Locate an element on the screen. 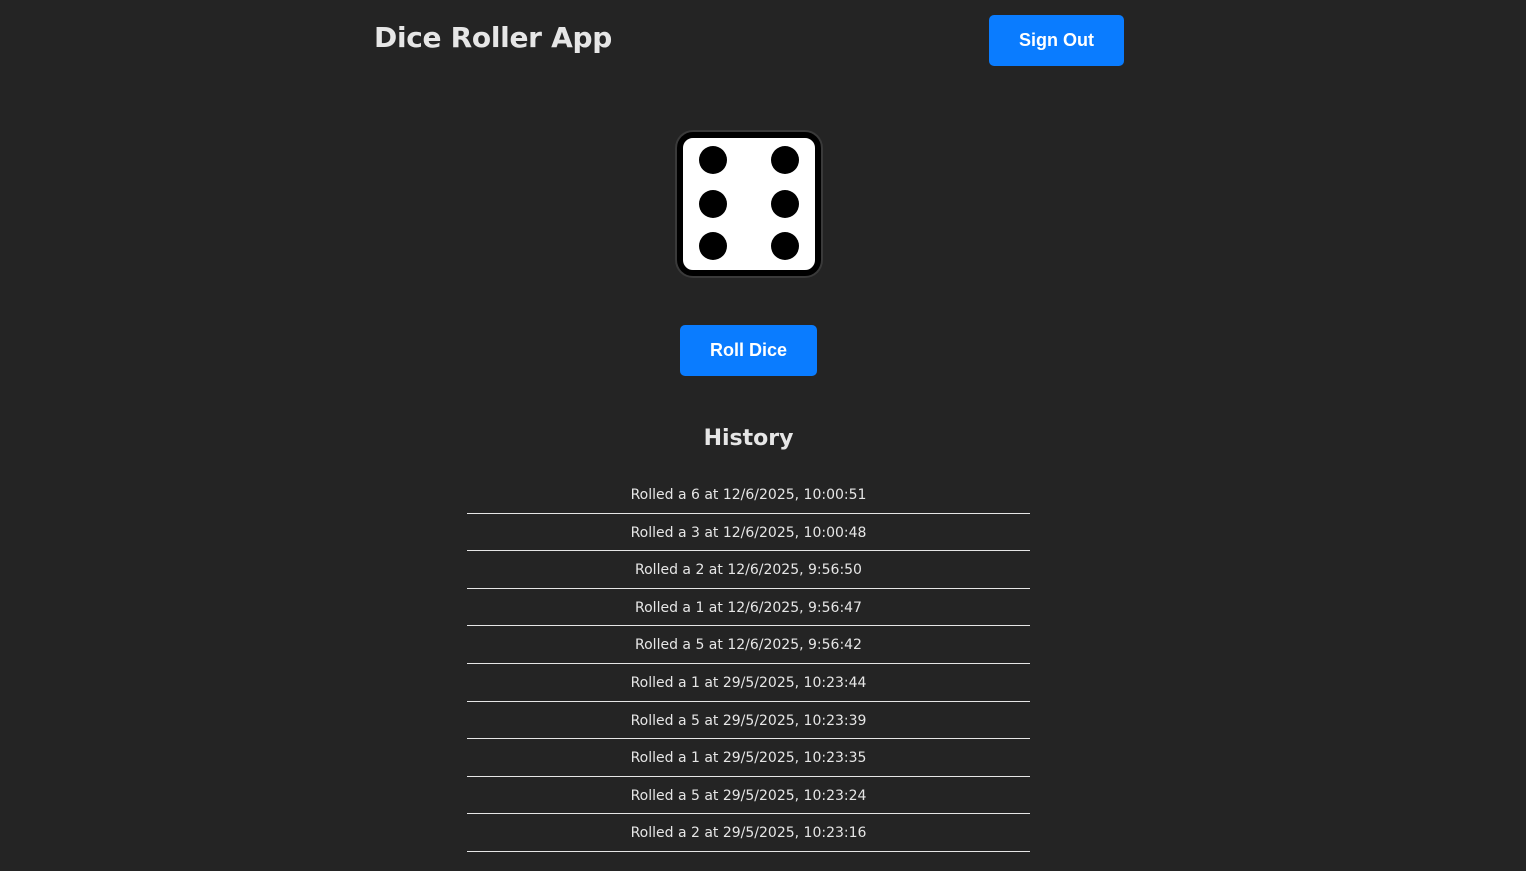  app-title: Dice Roller App is located at coordinates (493, 37).